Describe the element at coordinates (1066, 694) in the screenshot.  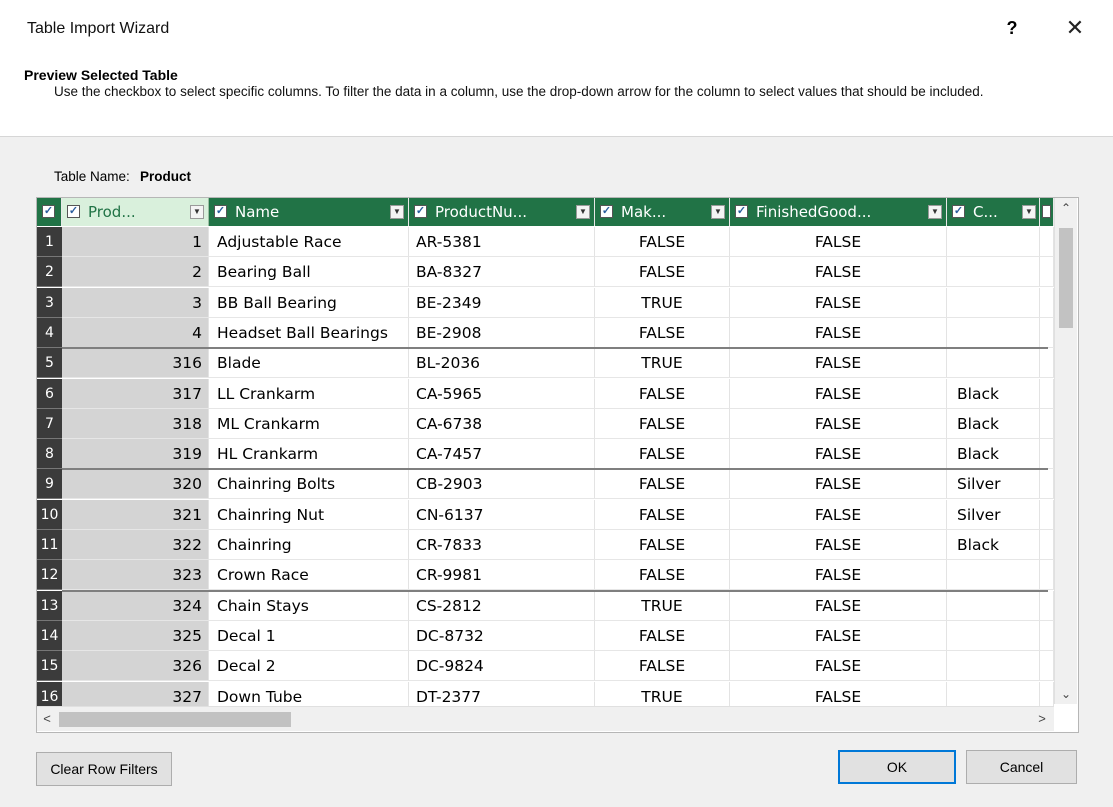
I see `scroll-down-icon: ⌄` at that location.